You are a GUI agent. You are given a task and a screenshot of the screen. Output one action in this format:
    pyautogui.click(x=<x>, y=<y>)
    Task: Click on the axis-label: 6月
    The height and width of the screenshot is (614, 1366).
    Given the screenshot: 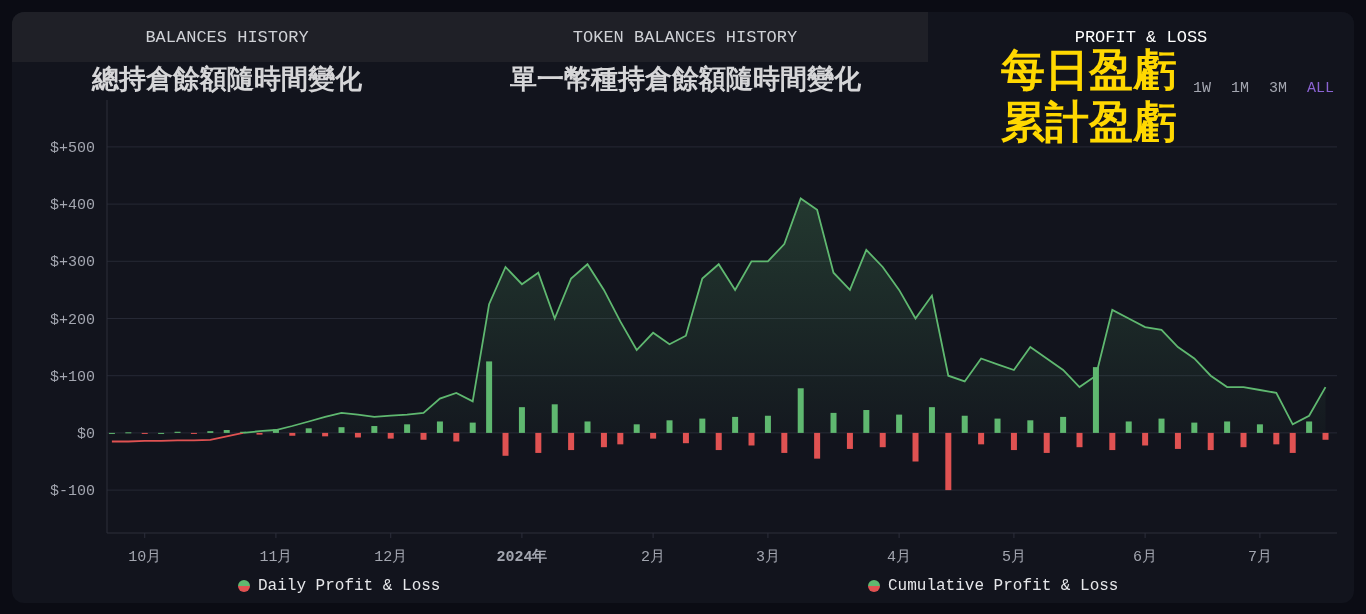 What is the action you would take?
    pyautogui.click(x=1145, y=557)
    